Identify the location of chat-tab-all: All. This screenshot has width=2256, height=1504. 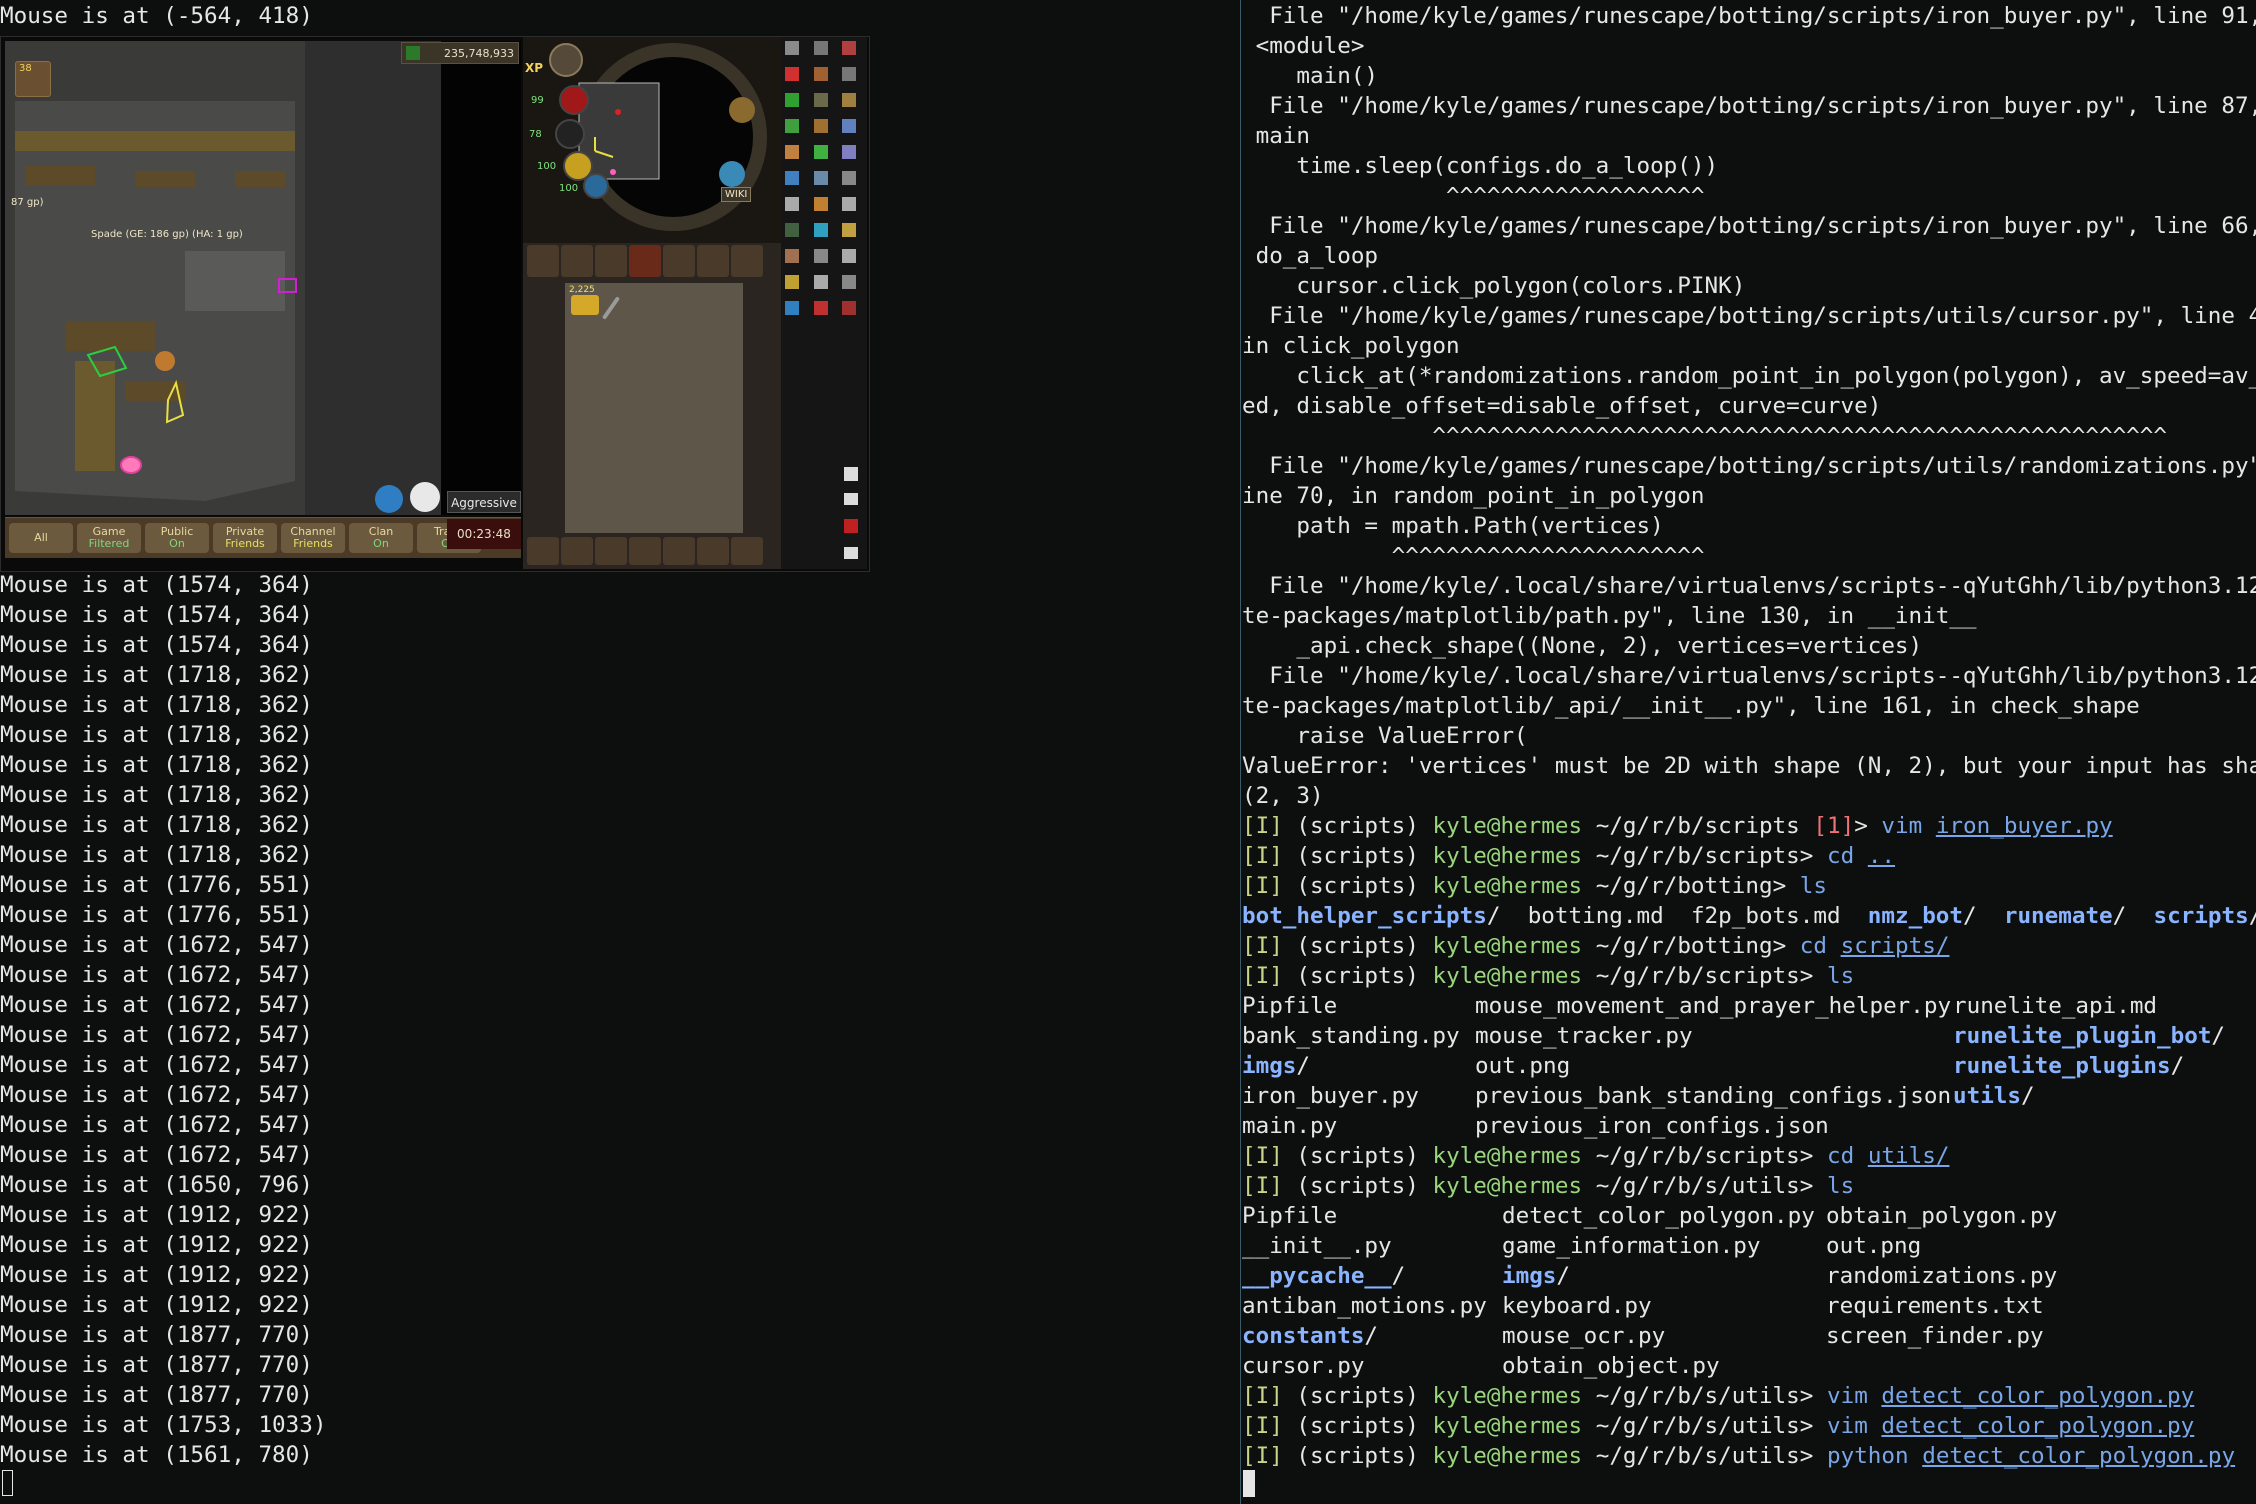
(41, 538).